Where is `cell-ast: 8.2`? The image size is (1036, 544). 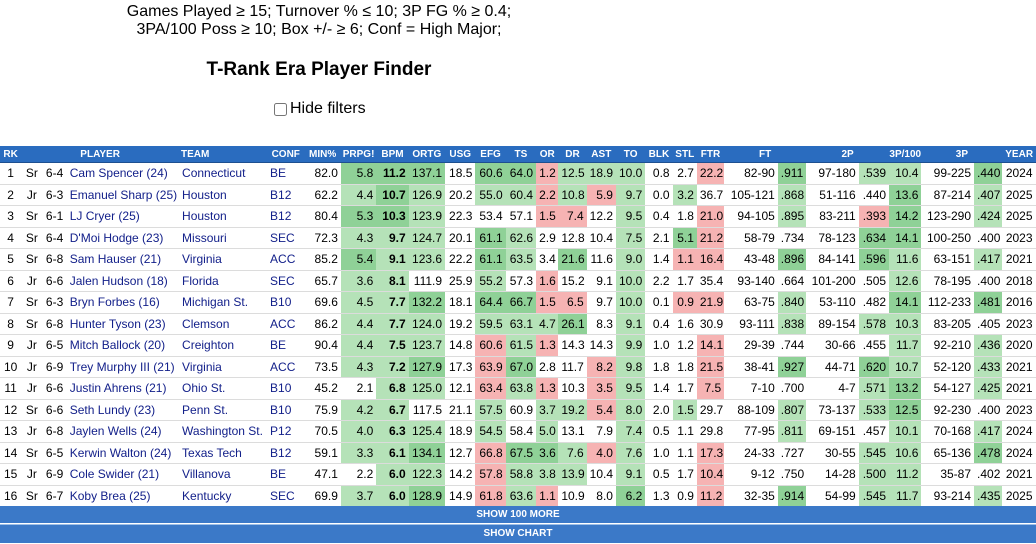
cell-ast: 8.2 is located at coordinates (601, 367).